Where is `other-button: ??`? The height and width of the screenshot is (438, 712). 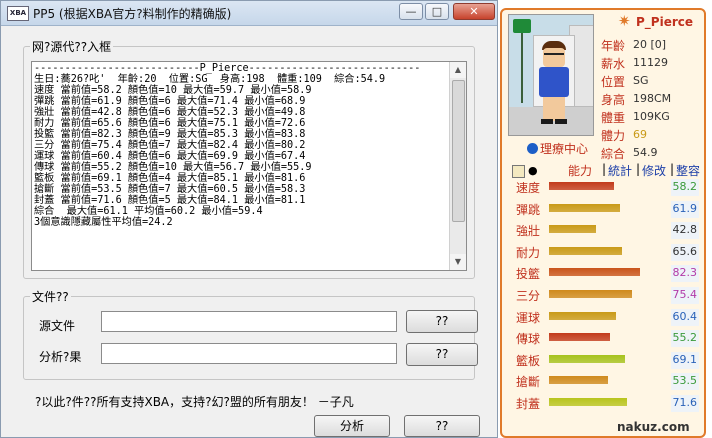 other-button: ?? is located at coordinates (442, 426).